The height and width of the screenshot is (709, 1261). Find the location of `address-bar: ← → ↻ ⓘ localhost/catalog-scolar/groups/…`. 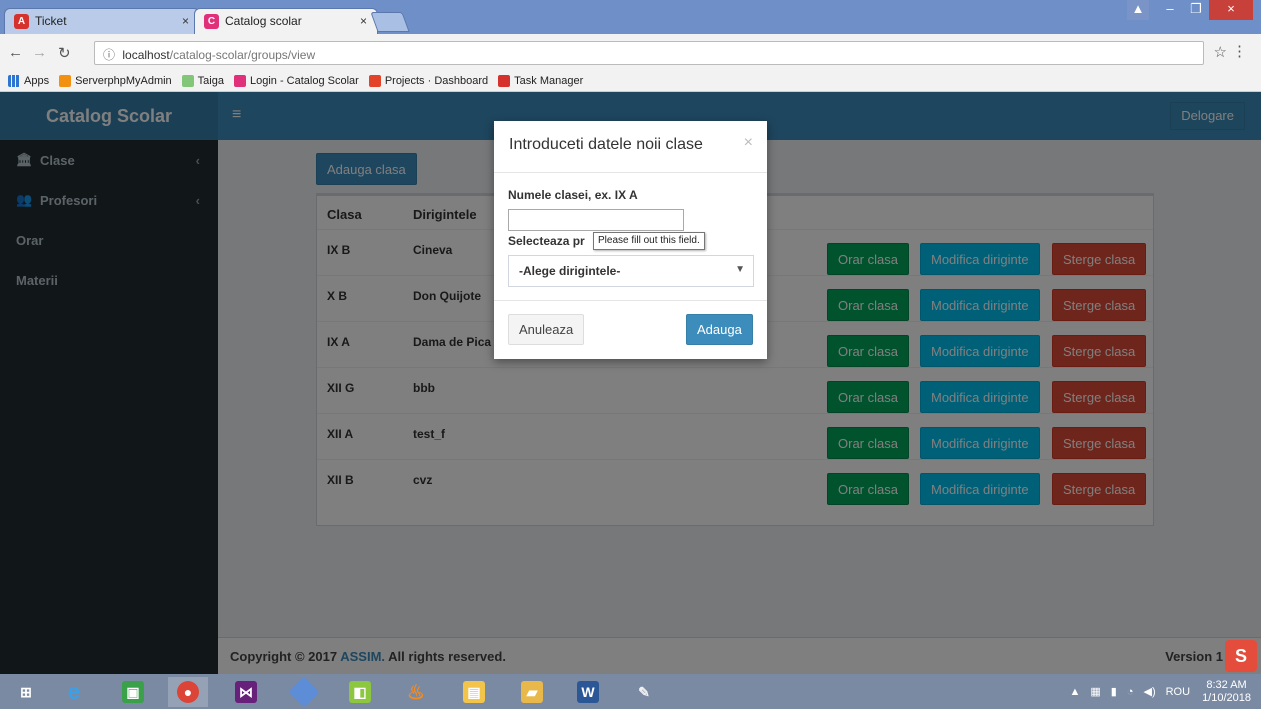

address-bar: ← → ↻ ⓘ localhost/catalog-scolar/groups/… is located at coordinates (630, 52).